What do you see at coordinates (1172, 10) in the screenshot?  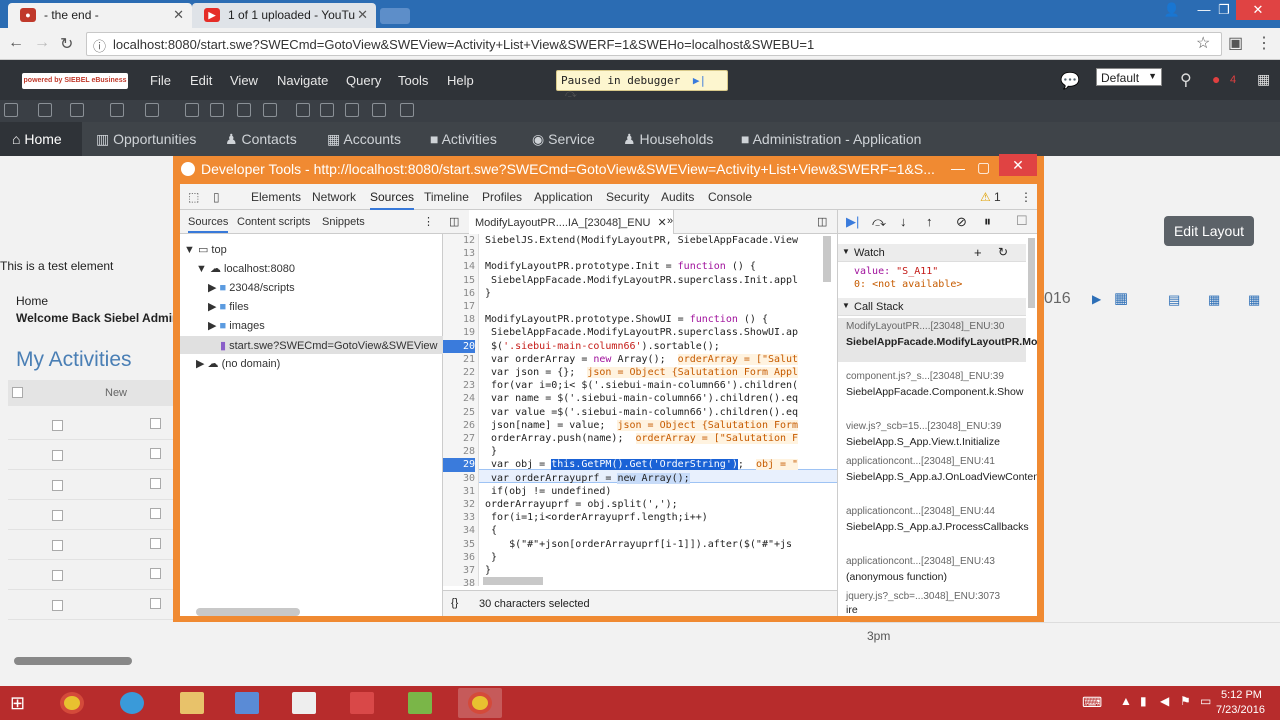 I see `user-icon: 👤` at bounding box center [1172, 10].